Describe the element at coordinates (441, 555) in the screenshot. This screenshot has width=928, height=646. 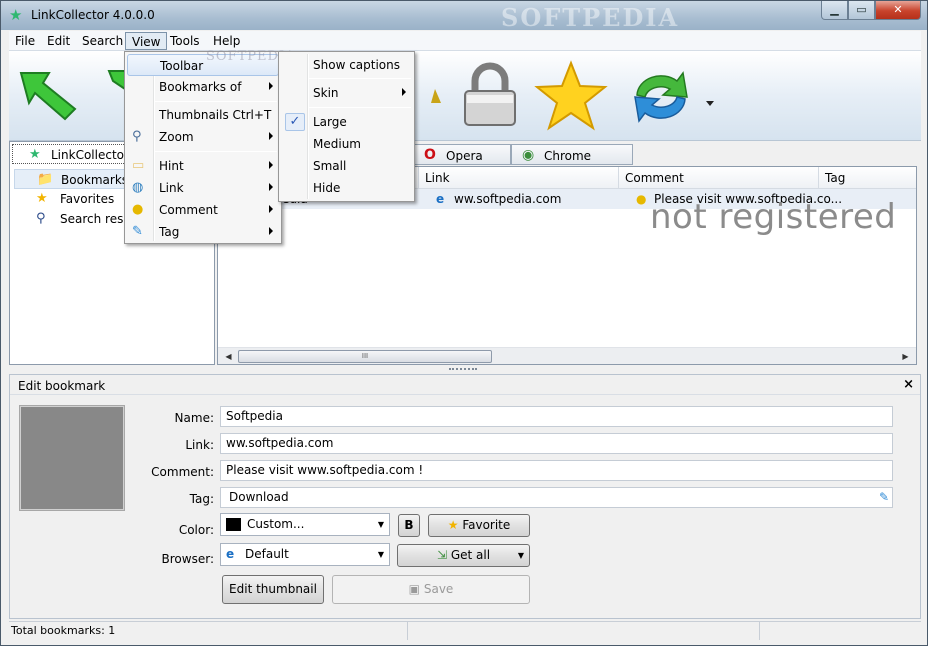
I see `get-page-icon: ⇲` at that location.